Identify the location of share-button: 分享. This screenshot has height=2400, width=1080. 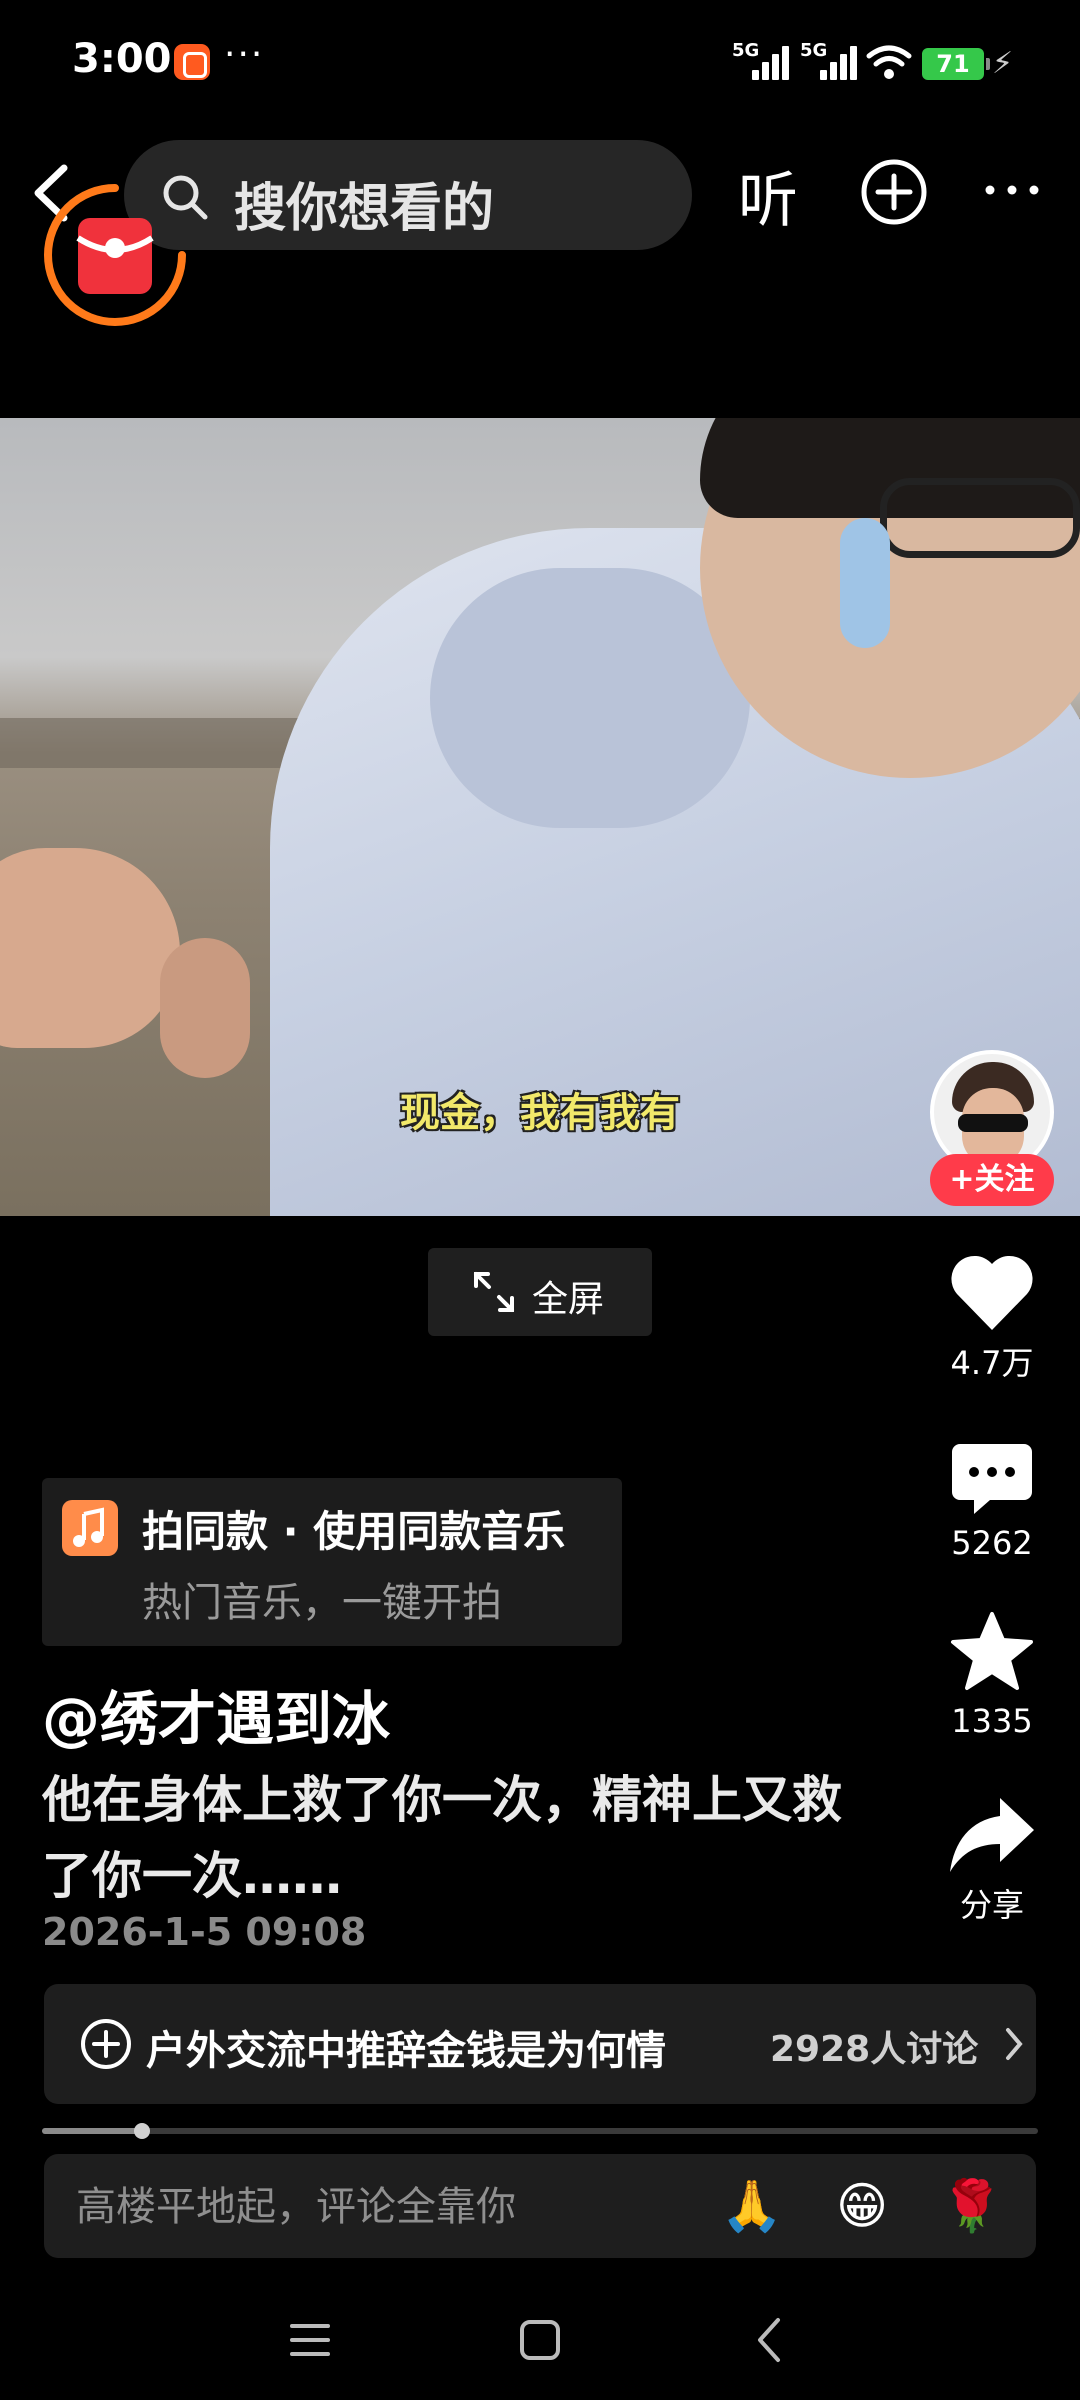
(992, 1860).